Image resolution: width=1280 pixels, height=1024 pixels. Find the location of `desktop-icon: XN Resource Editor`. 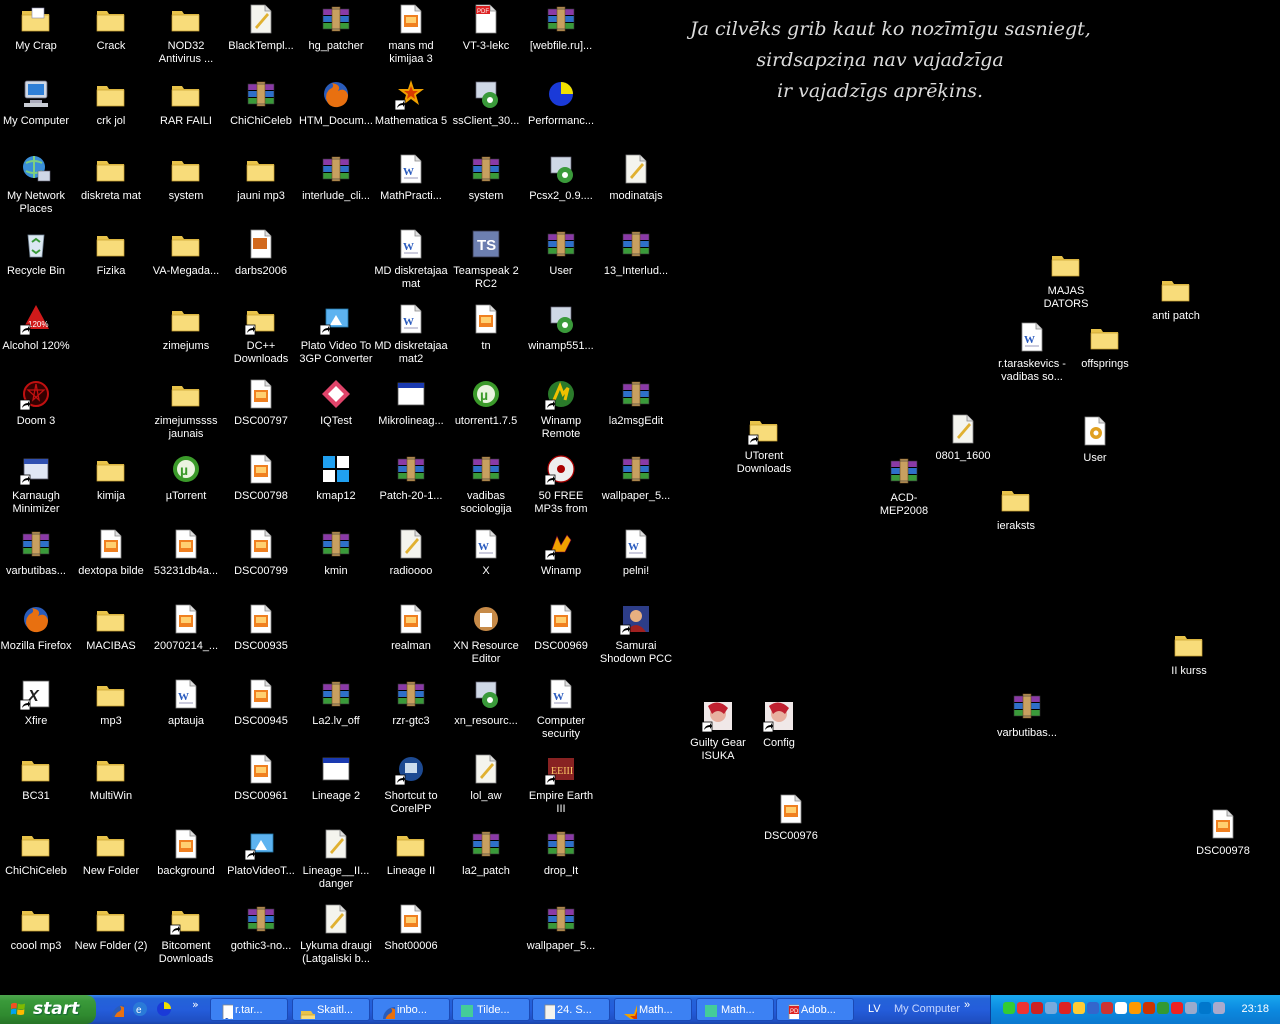

desktop-icon: XN Resource Editor is located at coordinates (486, 634).